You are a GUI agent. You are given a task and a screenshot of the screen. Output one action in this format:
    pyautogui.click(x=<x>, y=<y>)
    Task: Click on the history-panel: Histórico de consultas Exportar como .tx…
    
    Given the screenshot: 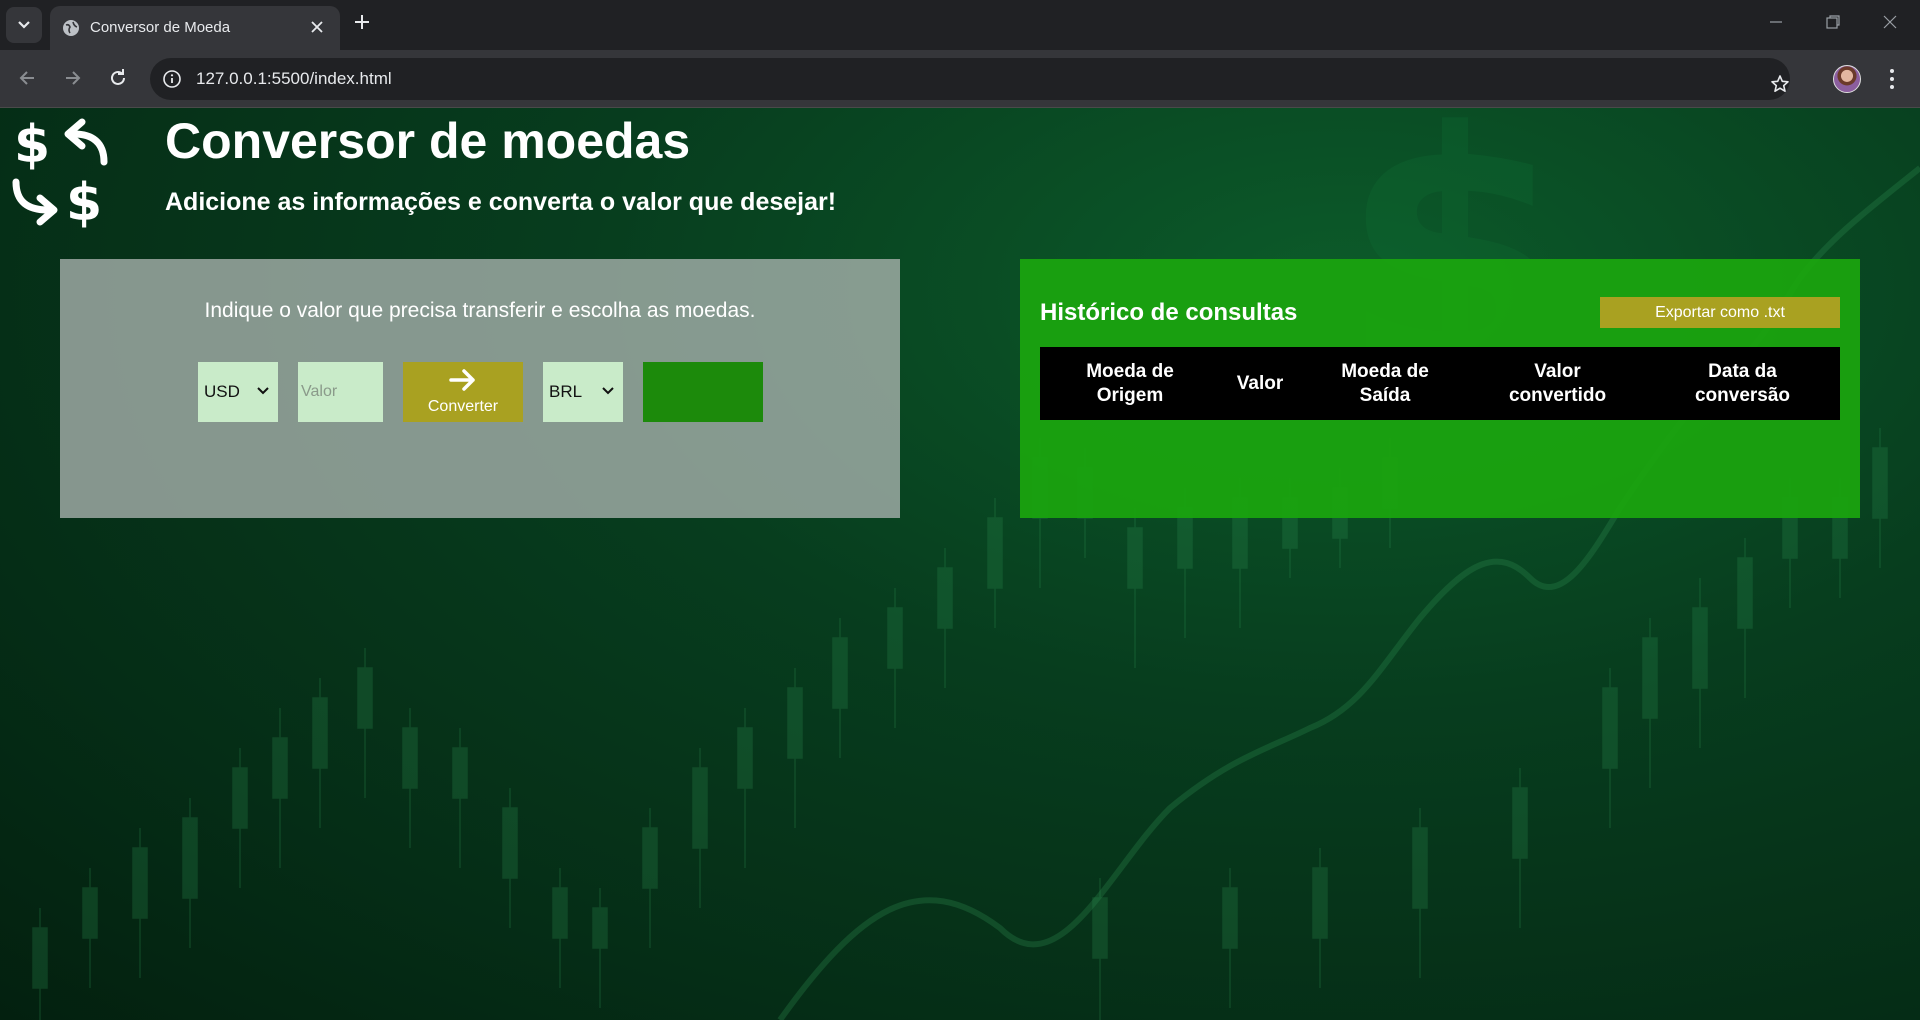 What is the action you would take?
    pyautogui.click(x=1440, y=388)
    